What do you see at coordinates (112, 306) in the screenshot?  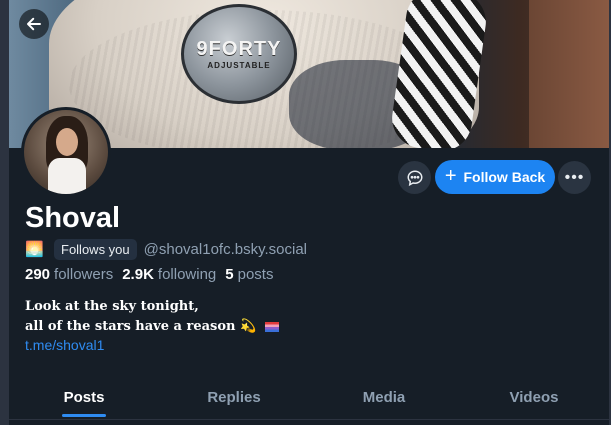 I see `bio-line-1: Look at the sky tonight,` at bounding box center [112, 306].